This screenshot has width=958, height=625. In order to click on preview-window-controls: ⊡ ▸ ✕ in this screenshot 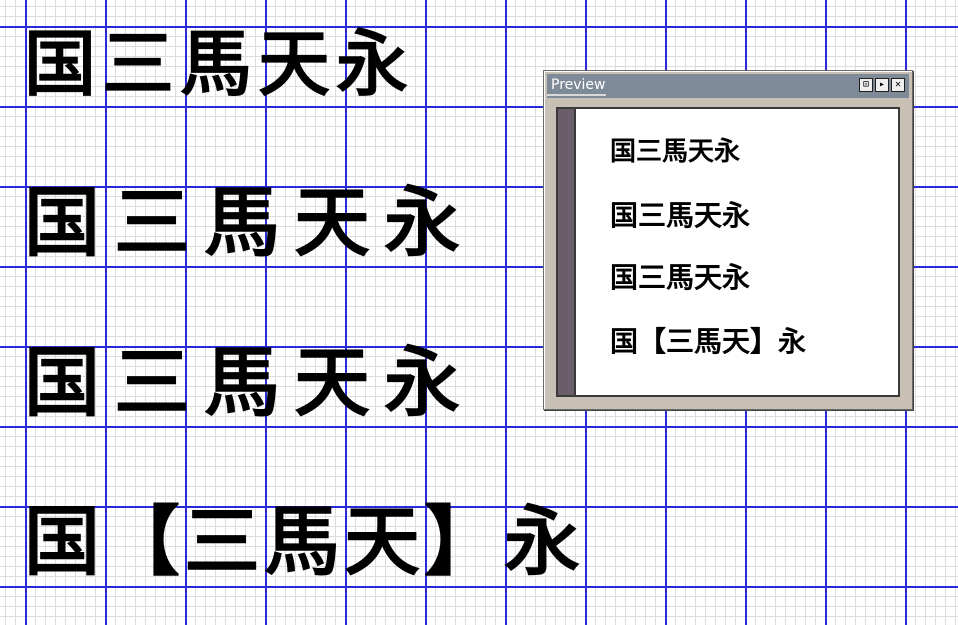, I will do `click(882, 85)`.